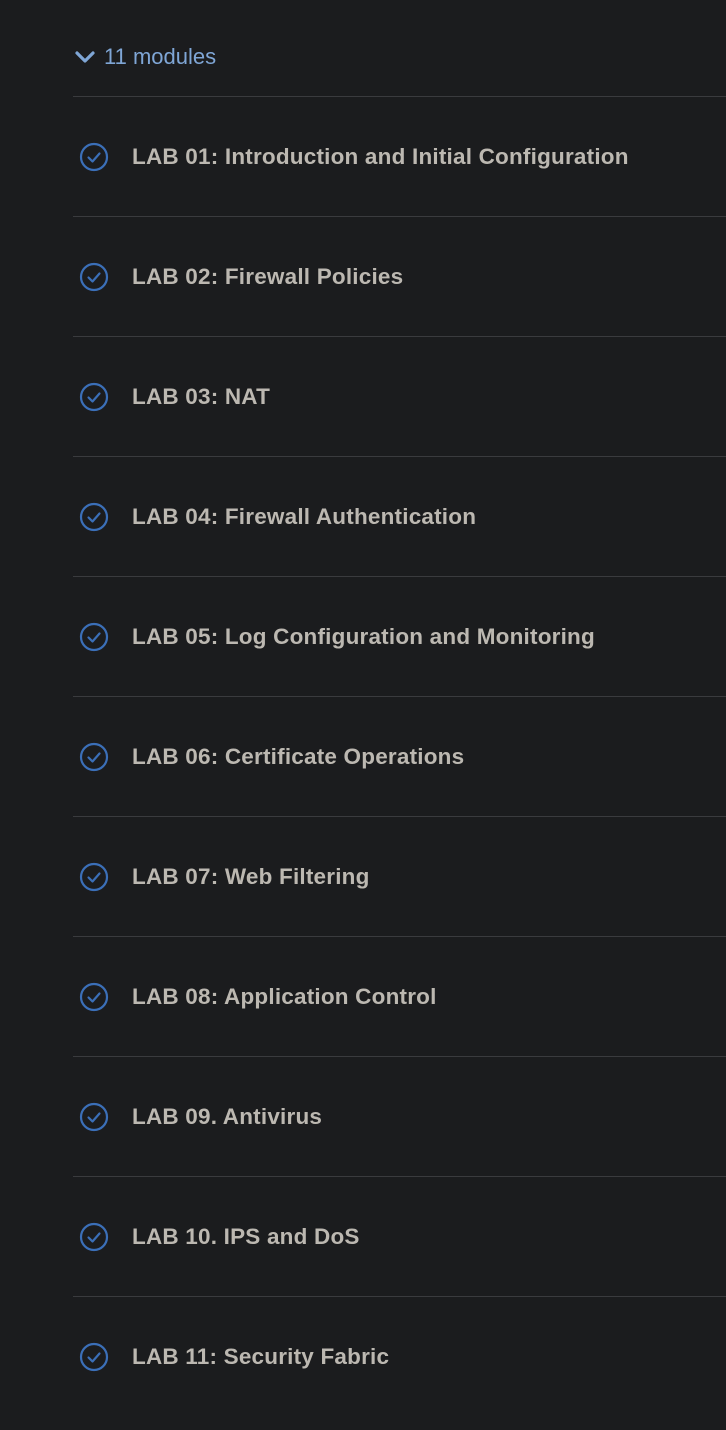 The width and height of the screenshot is (726, 1430). Describe the element at coordinates (284, 996) in the screenshot. I see `module-title: LAB 08: Application Control` at that location.